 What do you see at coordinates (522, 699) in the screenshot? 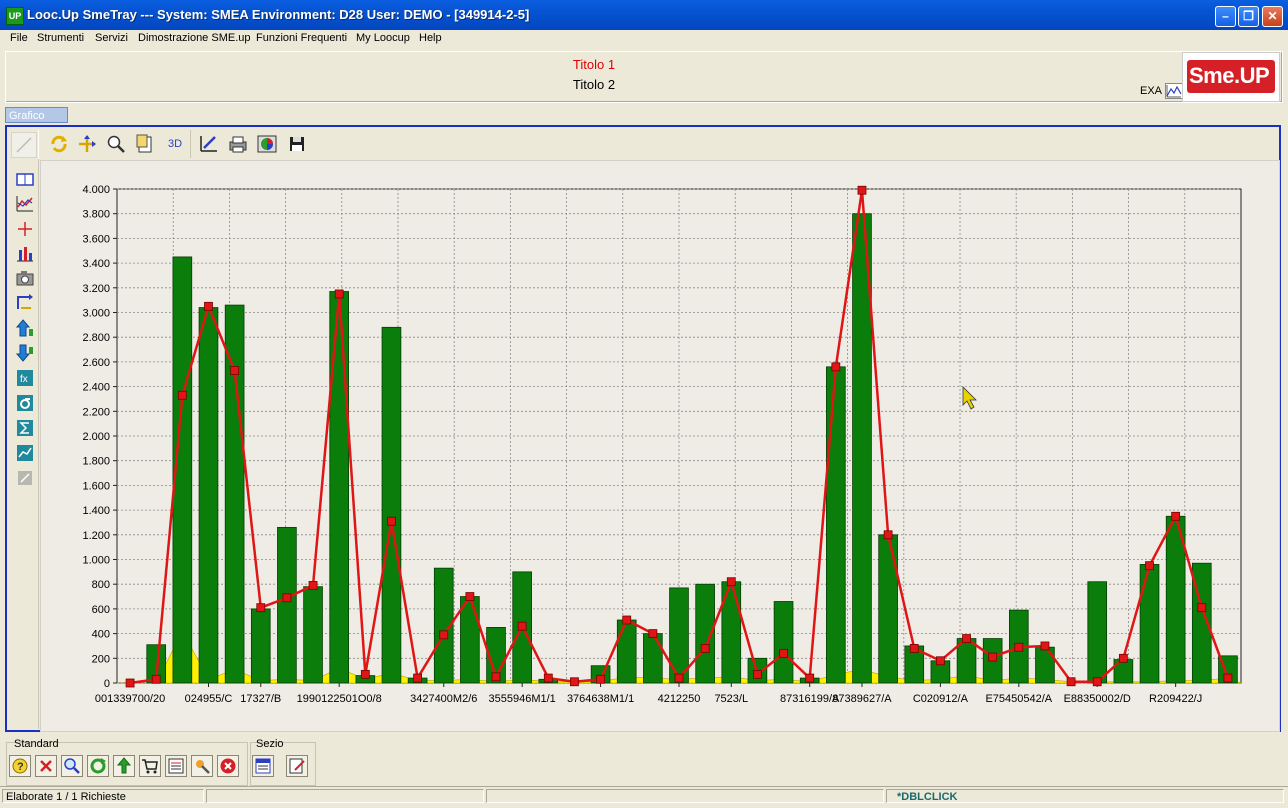
I see `x-tick-label: 3555946M1/1` at bounding box center [522, 699].